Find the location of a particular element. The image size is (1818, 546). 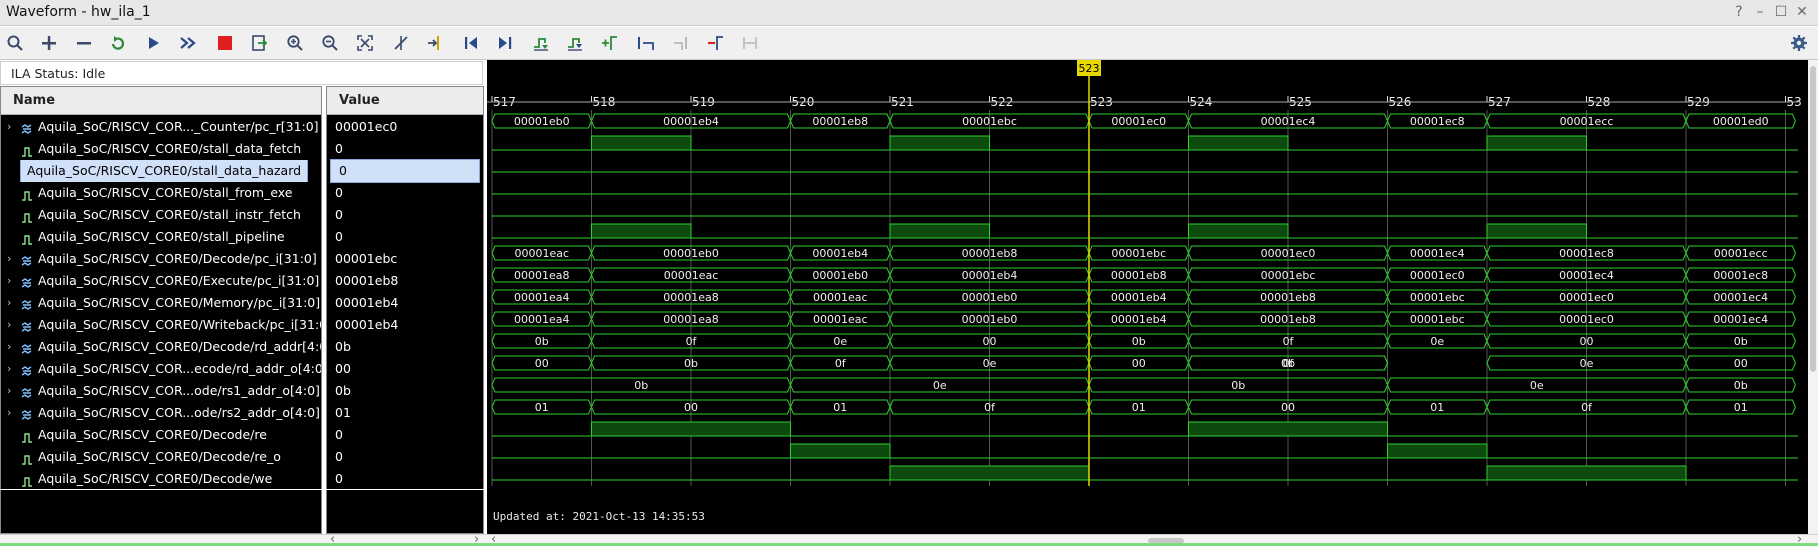

help-button: ? is located at coordinates (1739, 12).